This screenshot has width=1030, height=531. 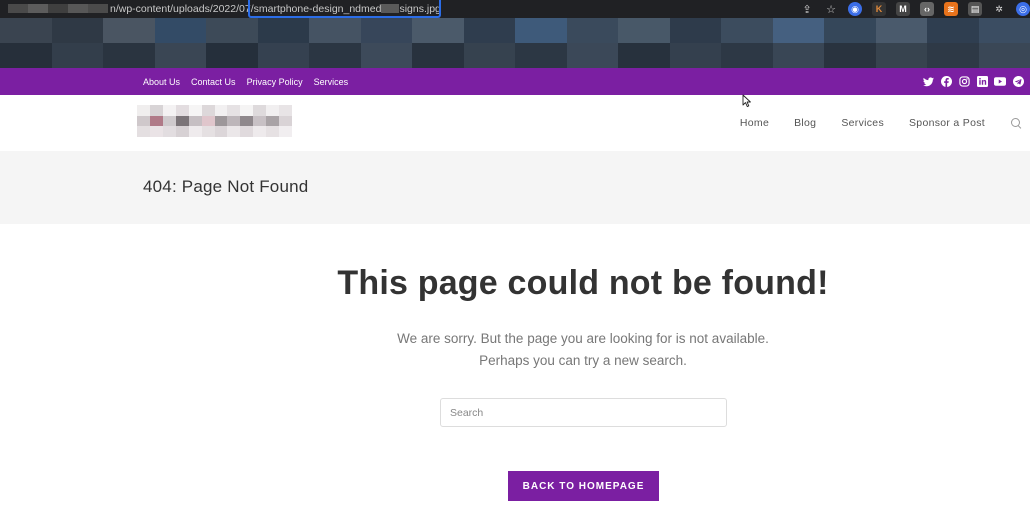 What do you see at coordinates (807, 9) in the screenshot?
I see `share-icon: ⇪` at bounding box center [807, 9].